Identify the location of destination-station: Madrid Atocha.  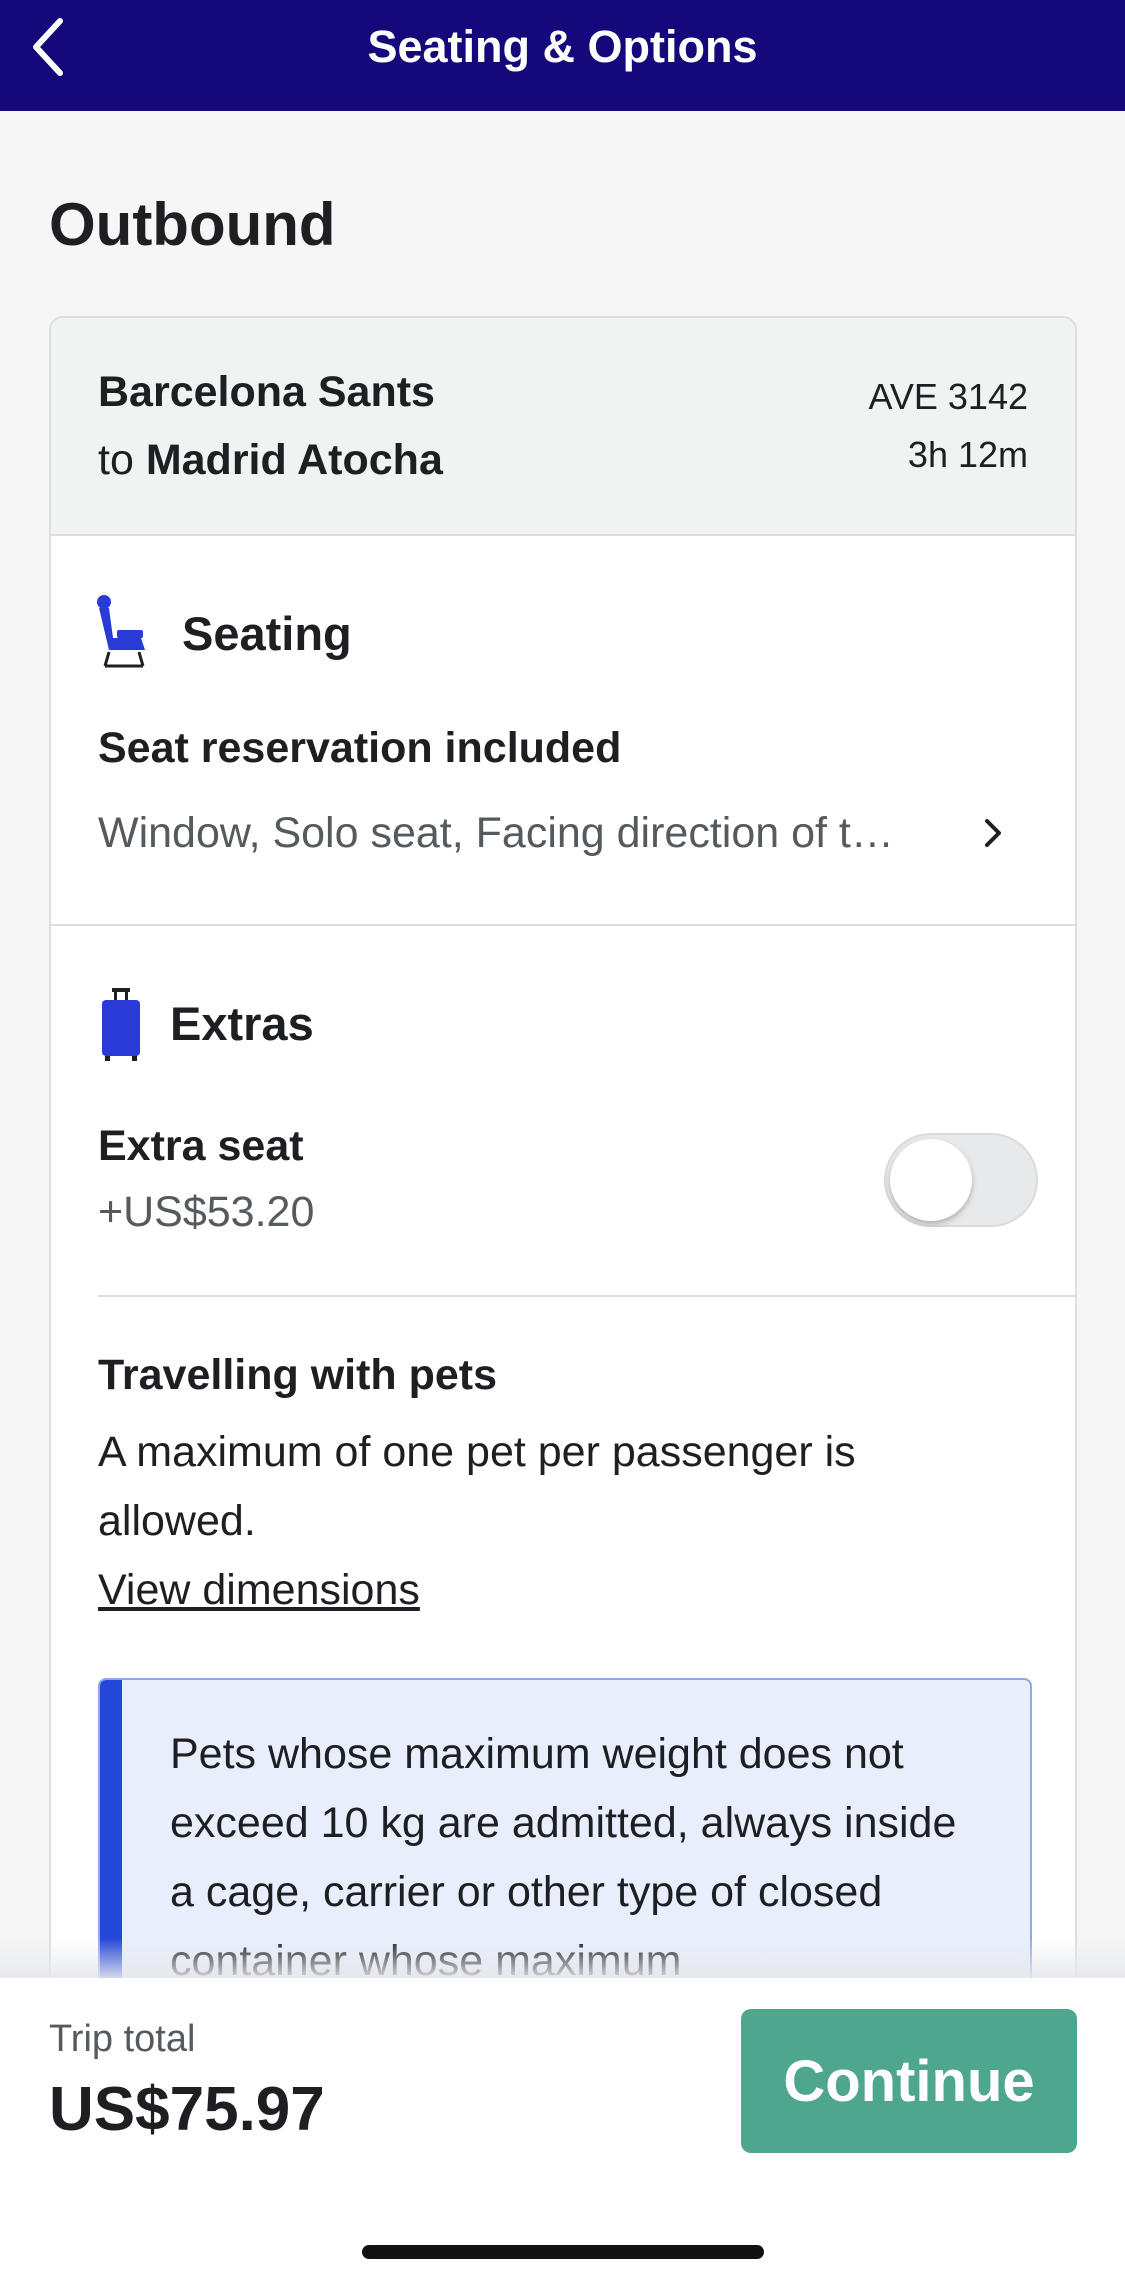
(294, 460).